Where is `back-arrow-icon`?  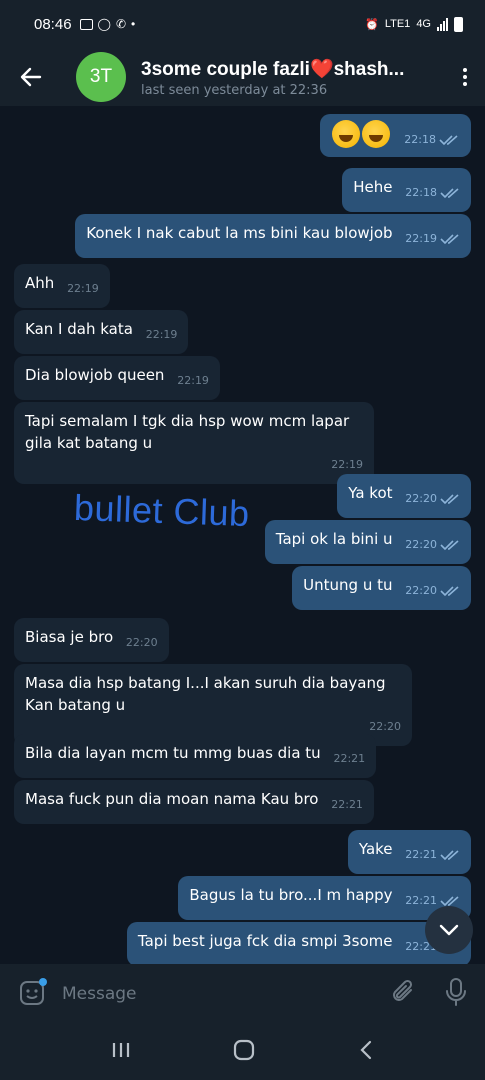 back-arrow-icon is located at coordinates (31, 77).